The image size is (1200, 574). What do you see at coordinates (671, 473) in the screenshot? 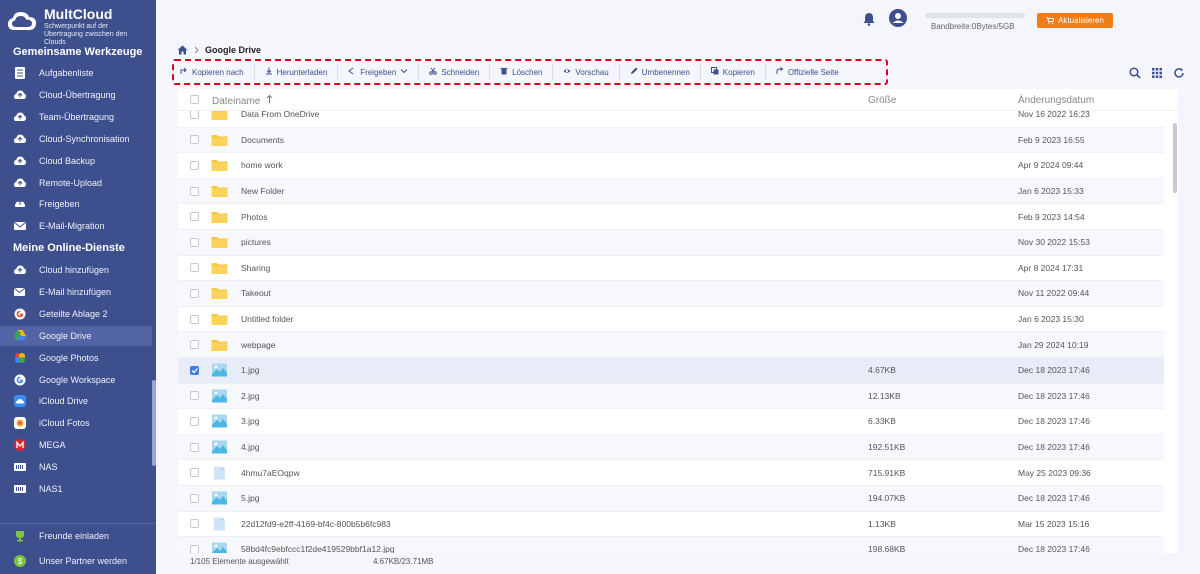
I see `table-row: 4hmu7aEOqpw 715.91KB May 25 2023 09:36` at bounding box center [671, 473].